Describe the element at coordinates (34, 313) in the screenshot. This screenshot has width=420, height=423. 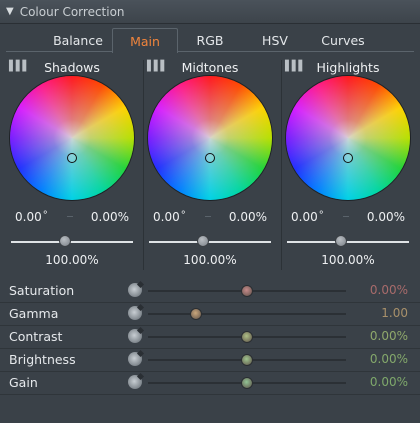
I see `gamma-label: Gamma` at that location.